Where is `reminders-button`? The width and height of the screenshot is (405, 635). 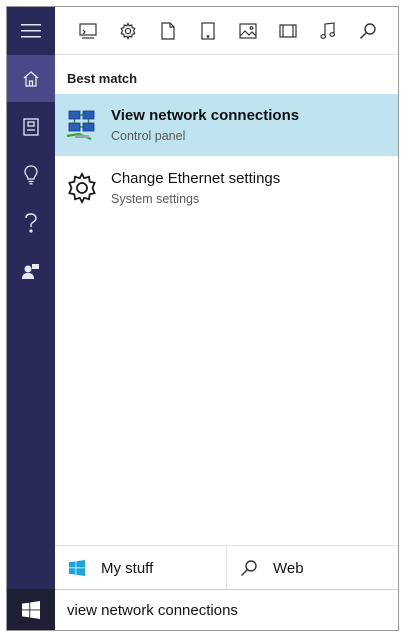
reminders-button is located at coordinates (31, 174).